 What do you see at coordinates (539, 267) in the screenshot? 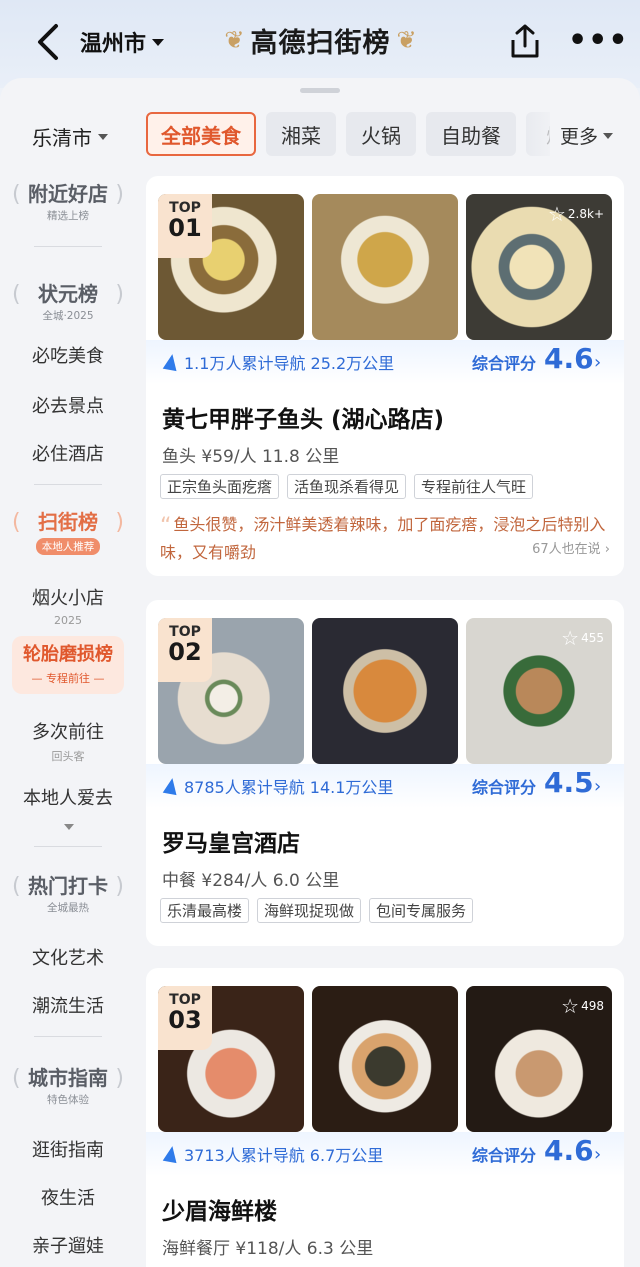
I see `food-photo: ☆ 2.8k+` at bounding box center [539, 267].